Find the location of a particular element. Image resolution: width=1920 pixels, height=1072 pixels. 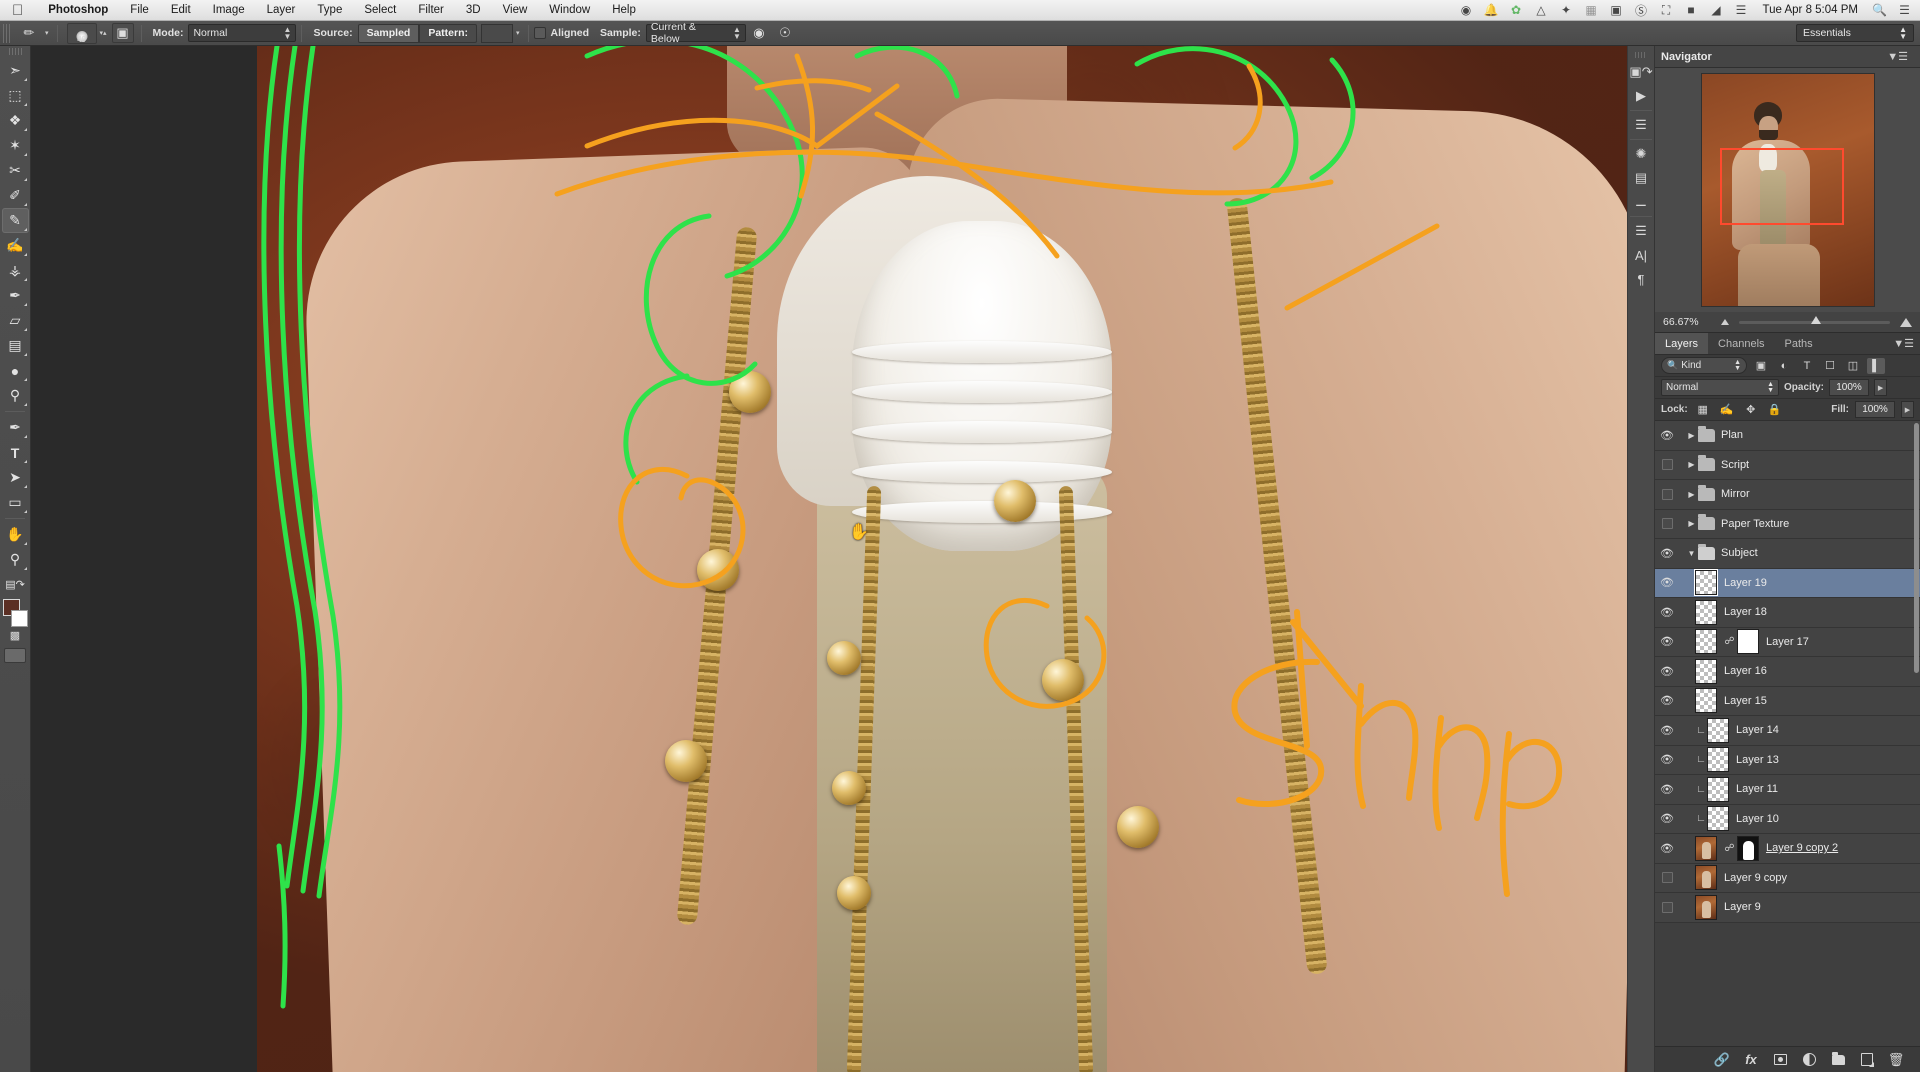

lock-position-icon: ✥ is located at coordinates (1751, 410).